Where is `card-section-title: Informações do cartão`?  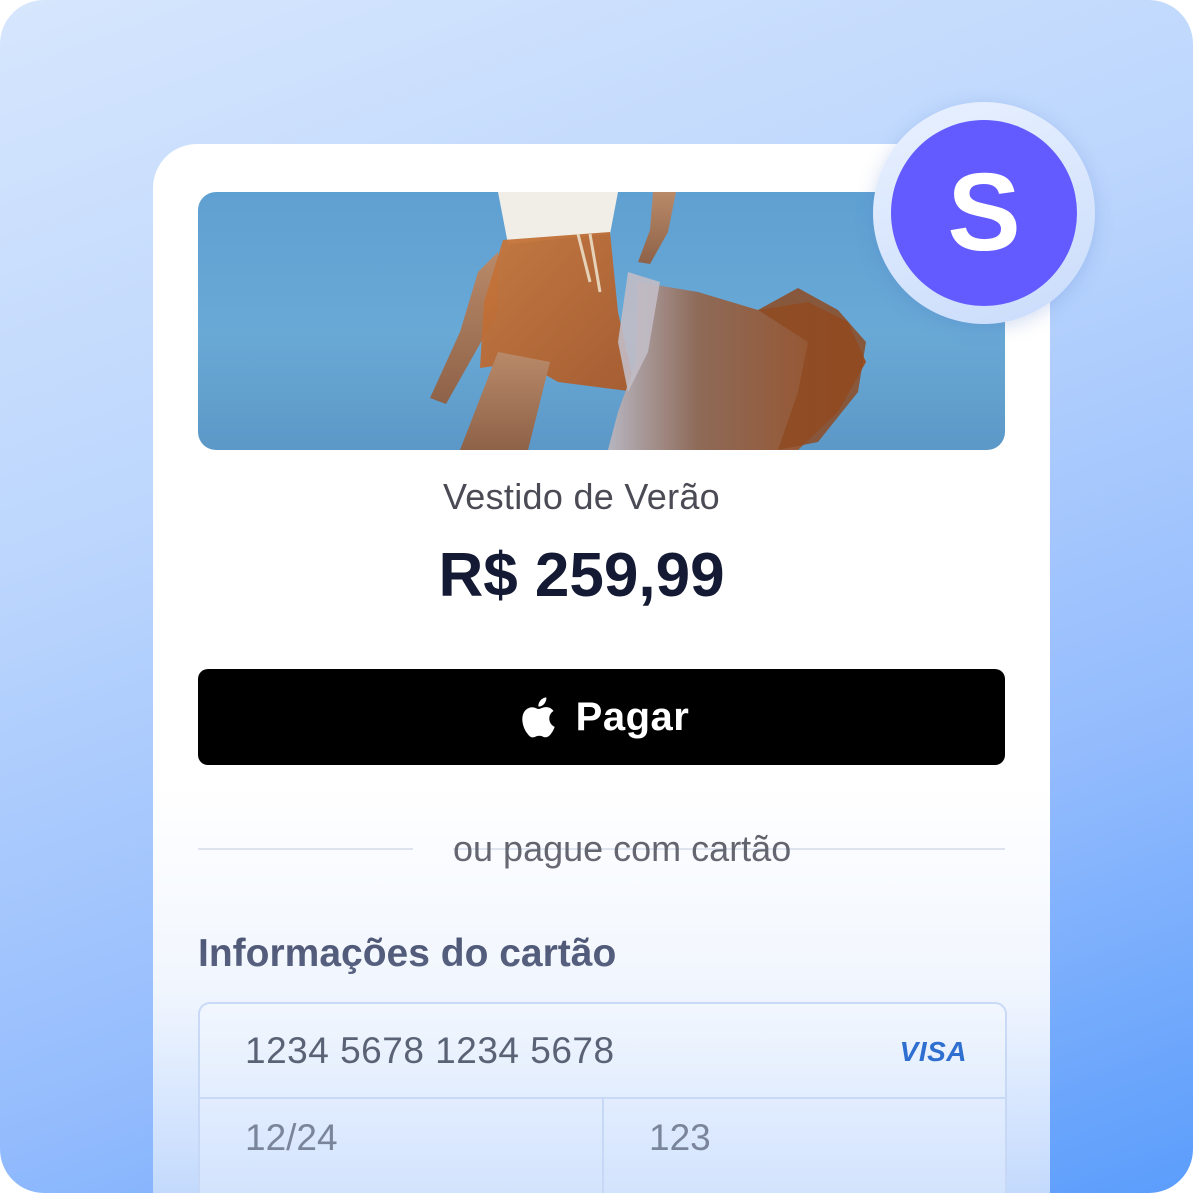 card-section-title: Informações do cartão is located at coordinates (407, 953).